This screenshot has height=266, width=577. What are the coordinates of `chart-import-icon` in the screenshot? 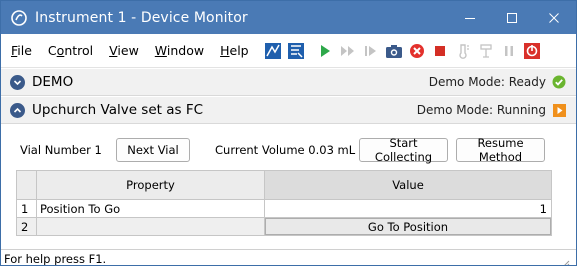 It's located at (273, 51).